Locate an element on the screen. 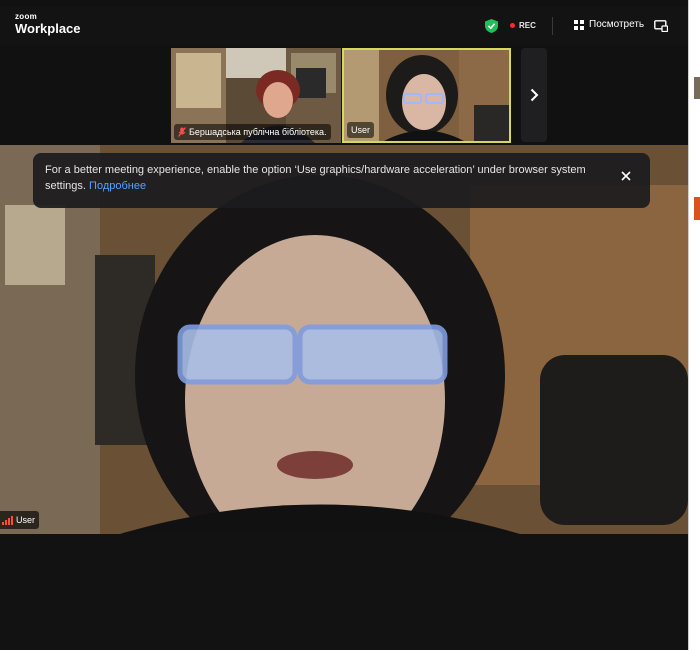  participant-name-tag: User is located at coordinates (361, 130).